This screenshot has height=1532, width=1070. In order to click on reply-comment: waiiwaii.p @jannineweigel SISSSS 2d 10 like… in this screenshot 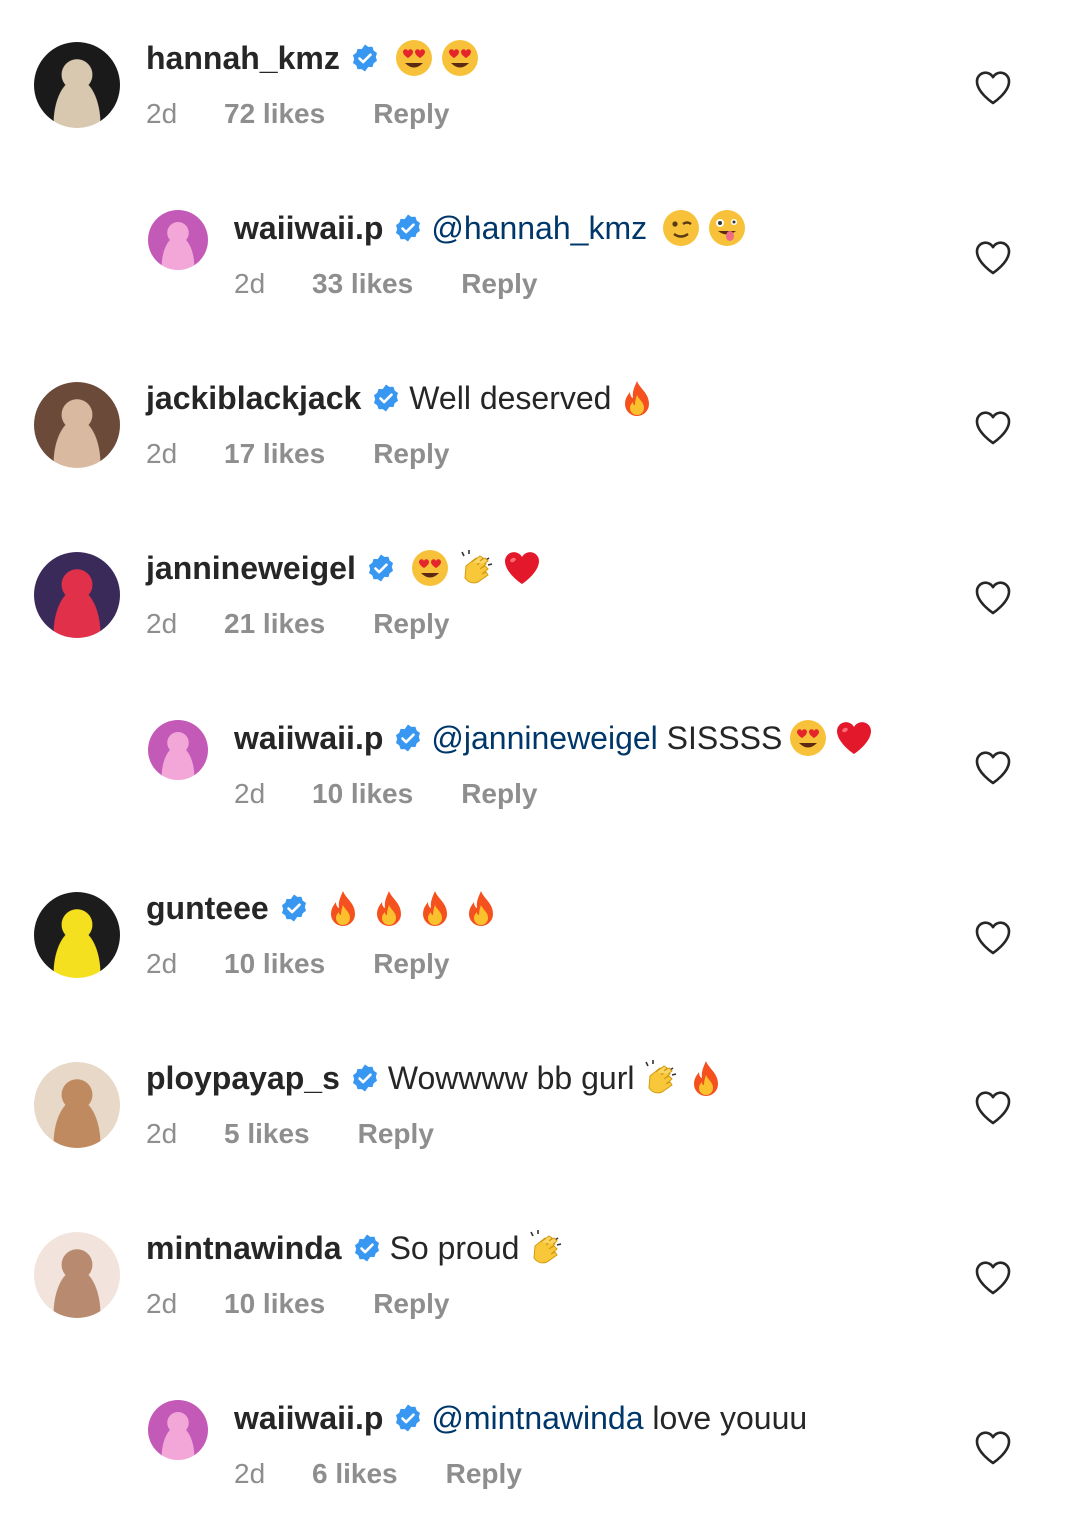, I will do `click(535, 745)`.